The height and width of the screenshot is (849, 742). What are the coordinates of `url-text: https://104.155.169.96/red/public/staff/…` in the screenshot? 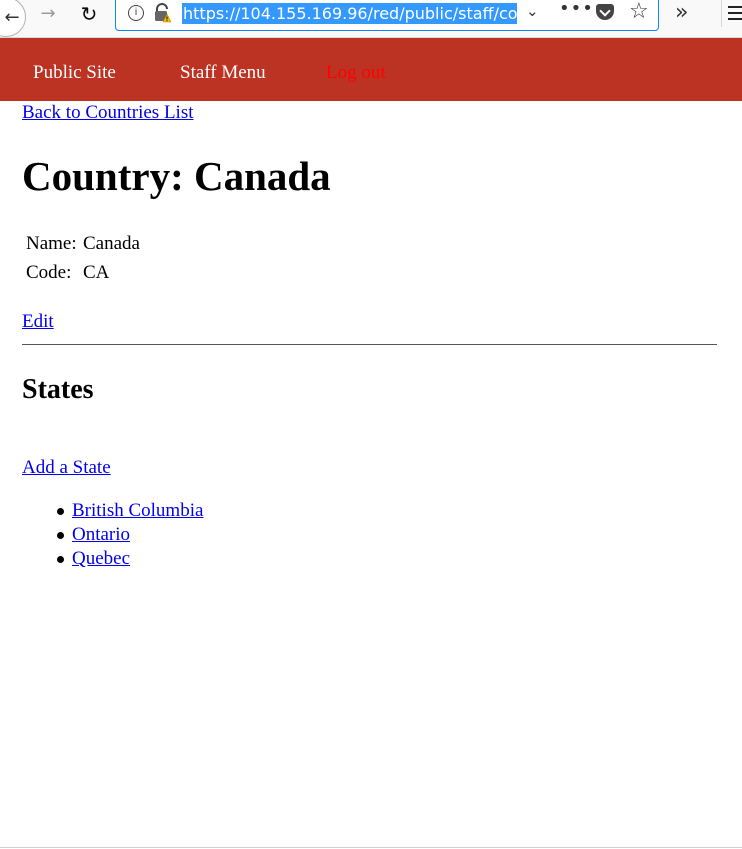 It's located at (349, 13).